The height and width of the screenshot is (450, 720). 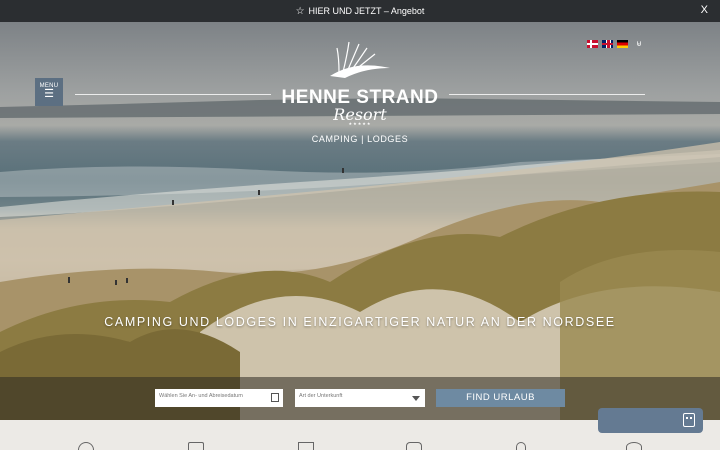 What do you see at coordinates (360, 123) in the screenshot?
I see `logo-stars: ★★★★★` at bounding box center [360, 123].